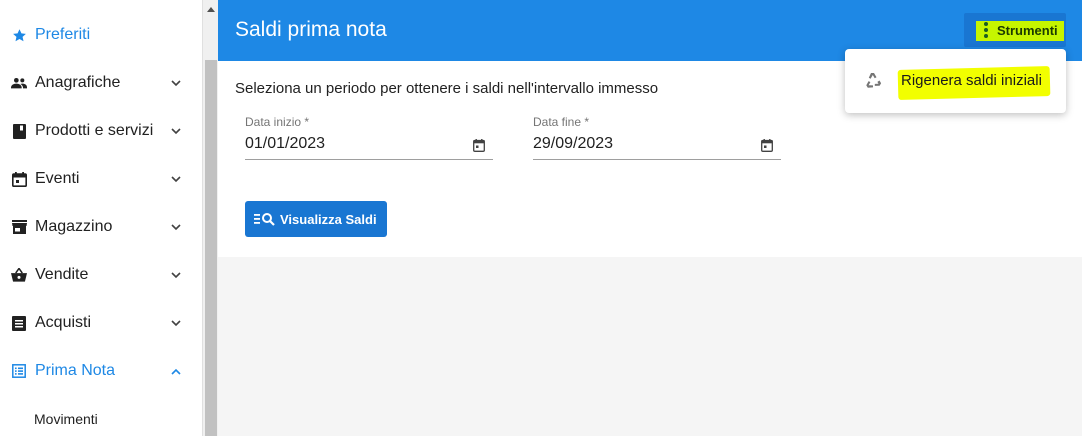  Describe the element at coordinates (75, 370) in the screenshot. I see `sidebar-item-label: Prima Nota` at that location.